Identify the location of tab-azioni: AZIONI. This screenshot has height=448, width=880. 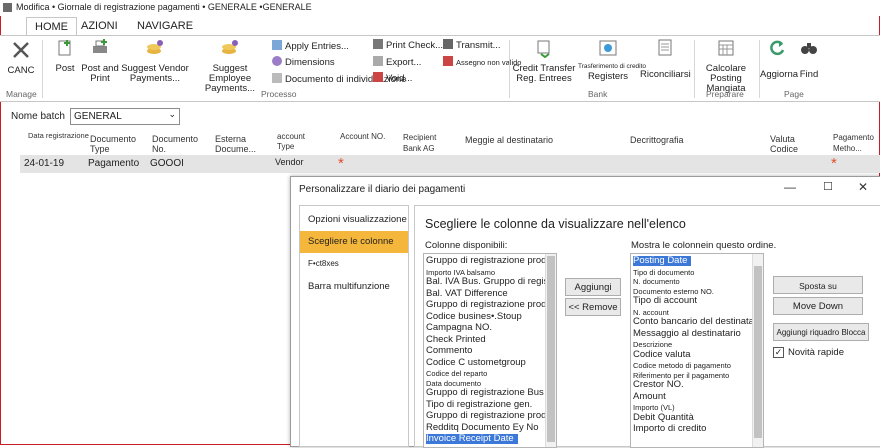
(99, 26).